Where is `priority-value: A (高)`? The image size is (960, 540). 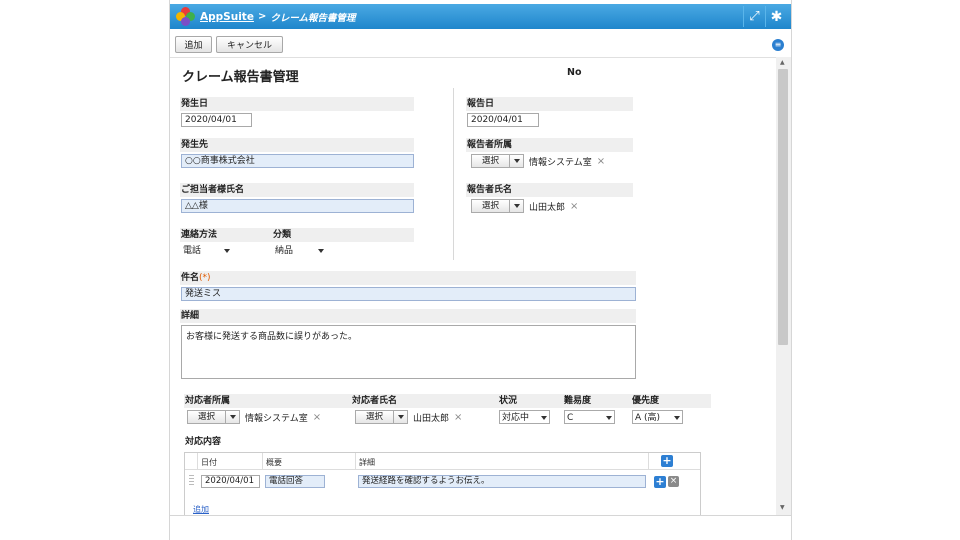
priority-value: A (高) is located at coordinates (648, 418).